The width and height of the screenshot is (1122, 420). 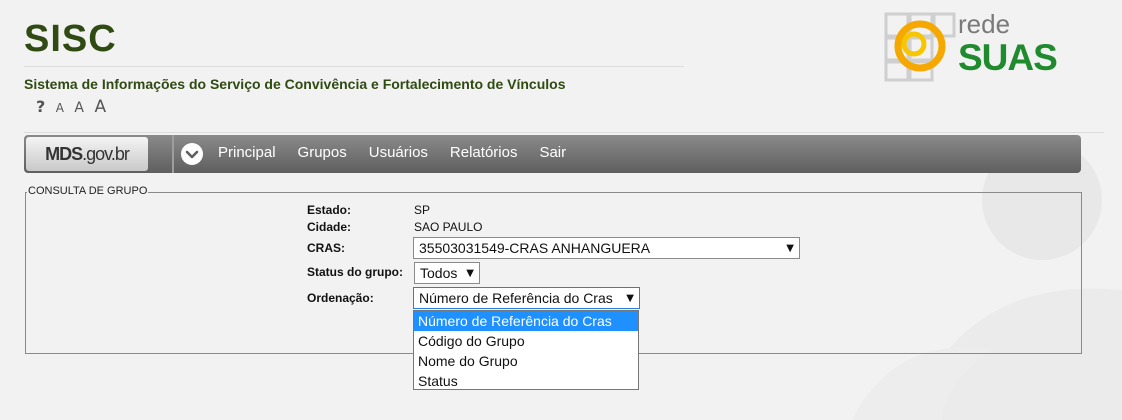 I want to click on nav-item-principal: Principal, so click(x=247, y=154).